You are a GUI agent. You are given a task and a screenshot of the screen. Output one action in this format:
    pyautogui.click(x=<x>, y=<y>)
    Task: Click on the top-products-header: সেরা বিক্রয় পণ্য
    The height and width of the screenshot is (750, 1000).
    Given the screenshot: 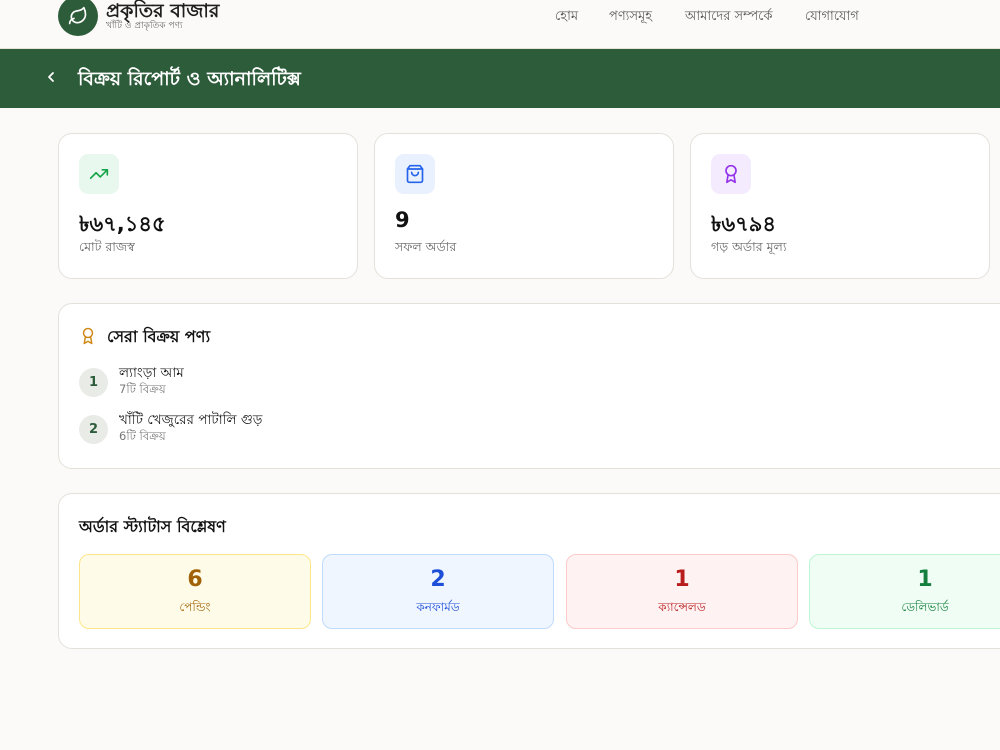 What is the action you would take?
    pyautogui.click(x=144, y=337)
    